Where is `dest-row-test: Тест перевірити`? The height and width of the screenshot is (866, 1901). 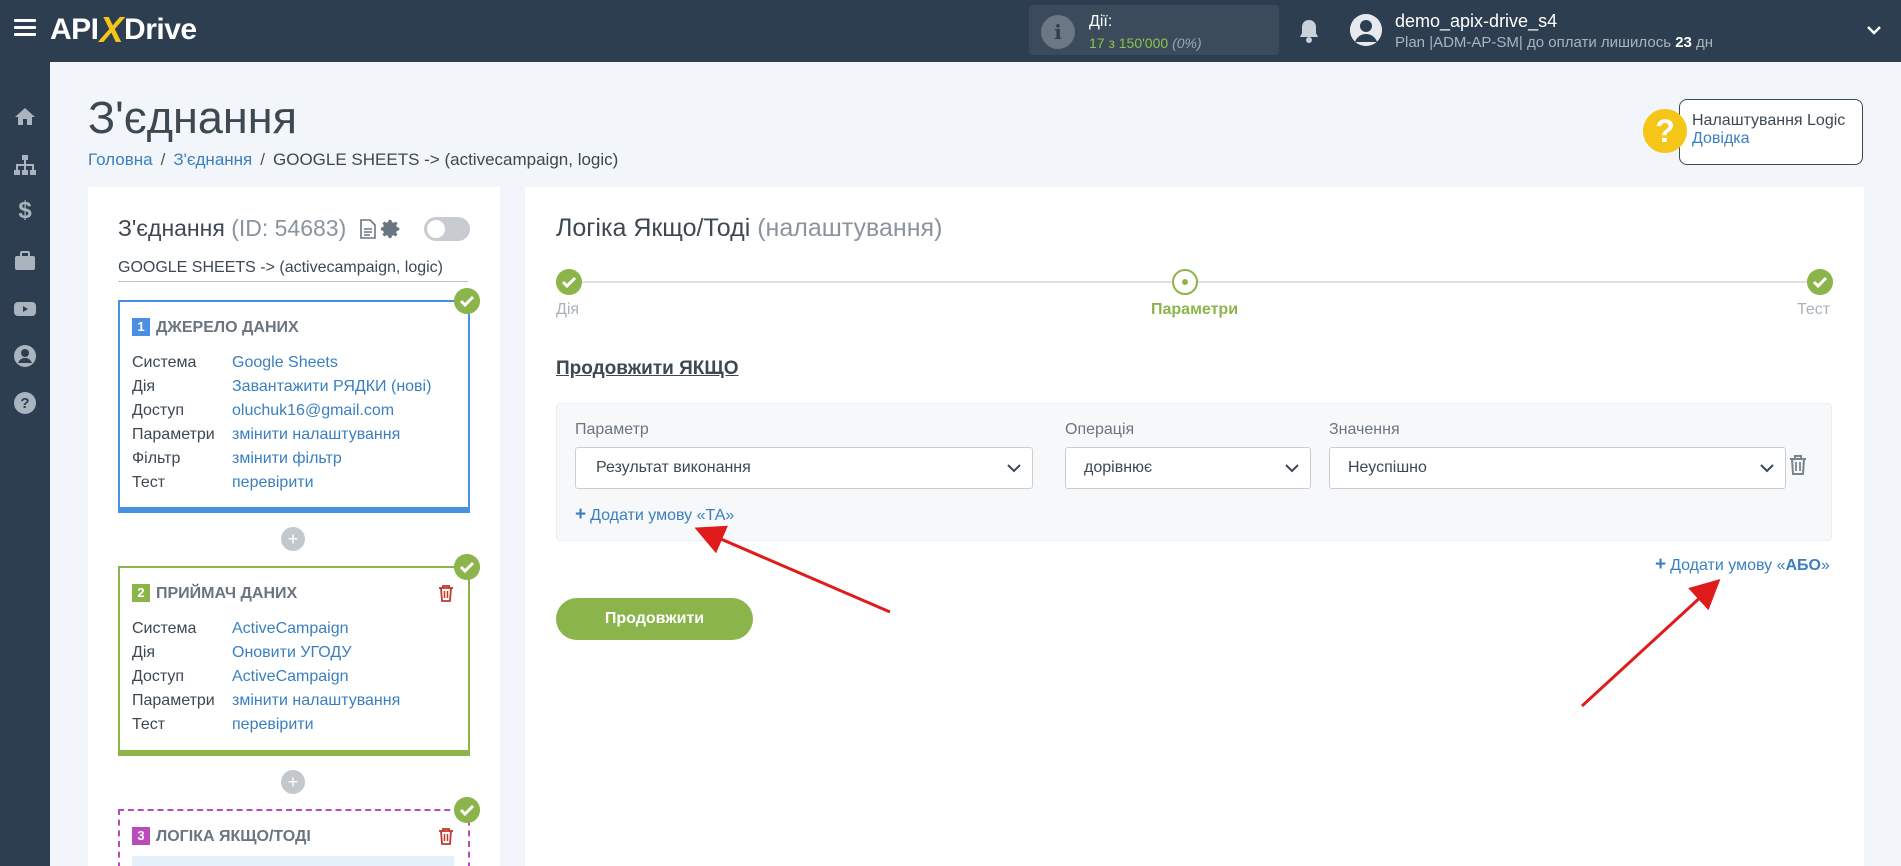
dest-row-test: Тест перевірити is located at coordinates (223, 724).